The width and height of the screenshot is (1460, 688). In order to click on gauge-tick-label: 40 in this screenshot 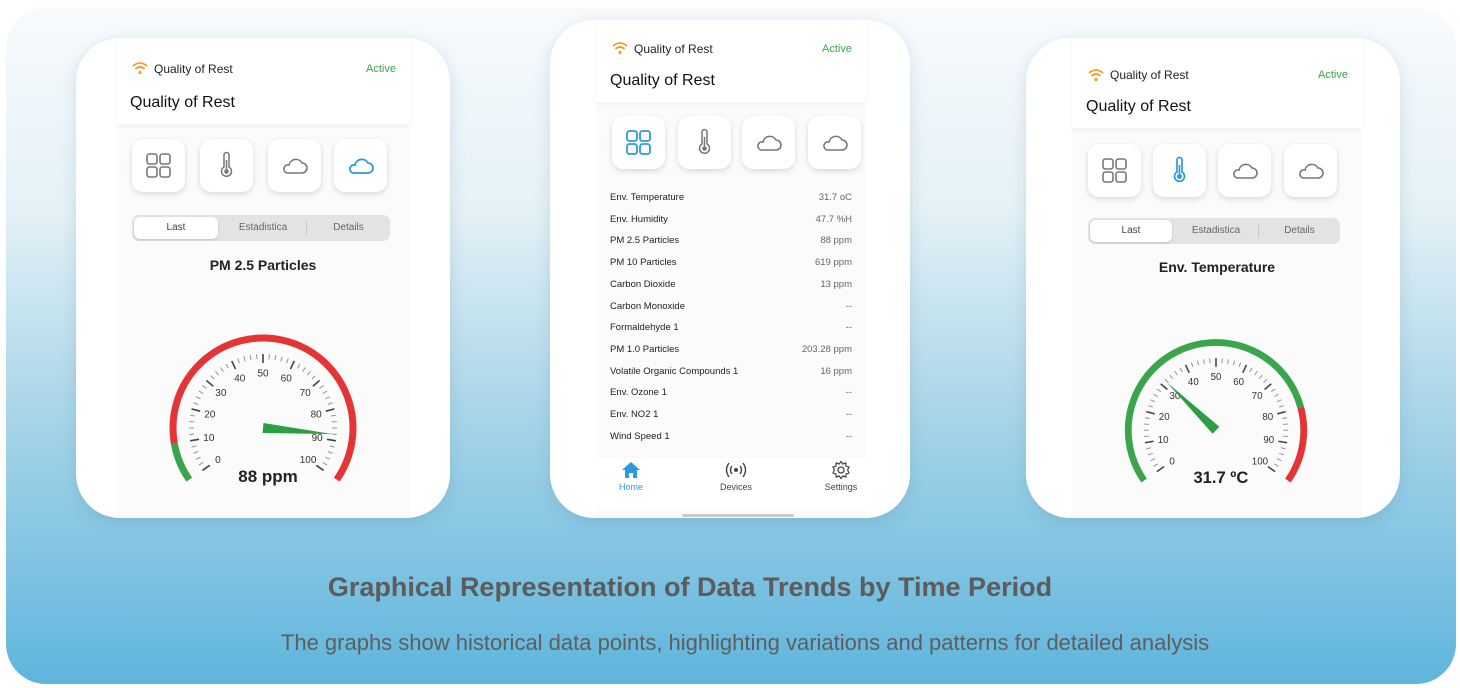, I will do `click(240, 379)`.